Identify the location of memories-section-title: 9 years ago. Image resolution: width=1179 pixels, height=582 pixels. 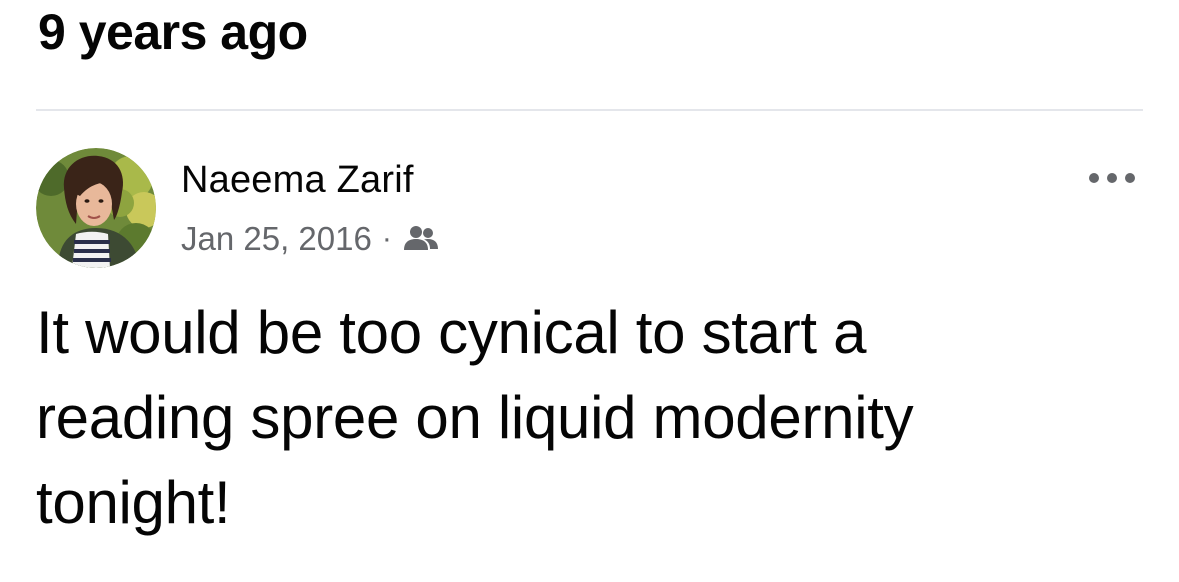
(173, 32).